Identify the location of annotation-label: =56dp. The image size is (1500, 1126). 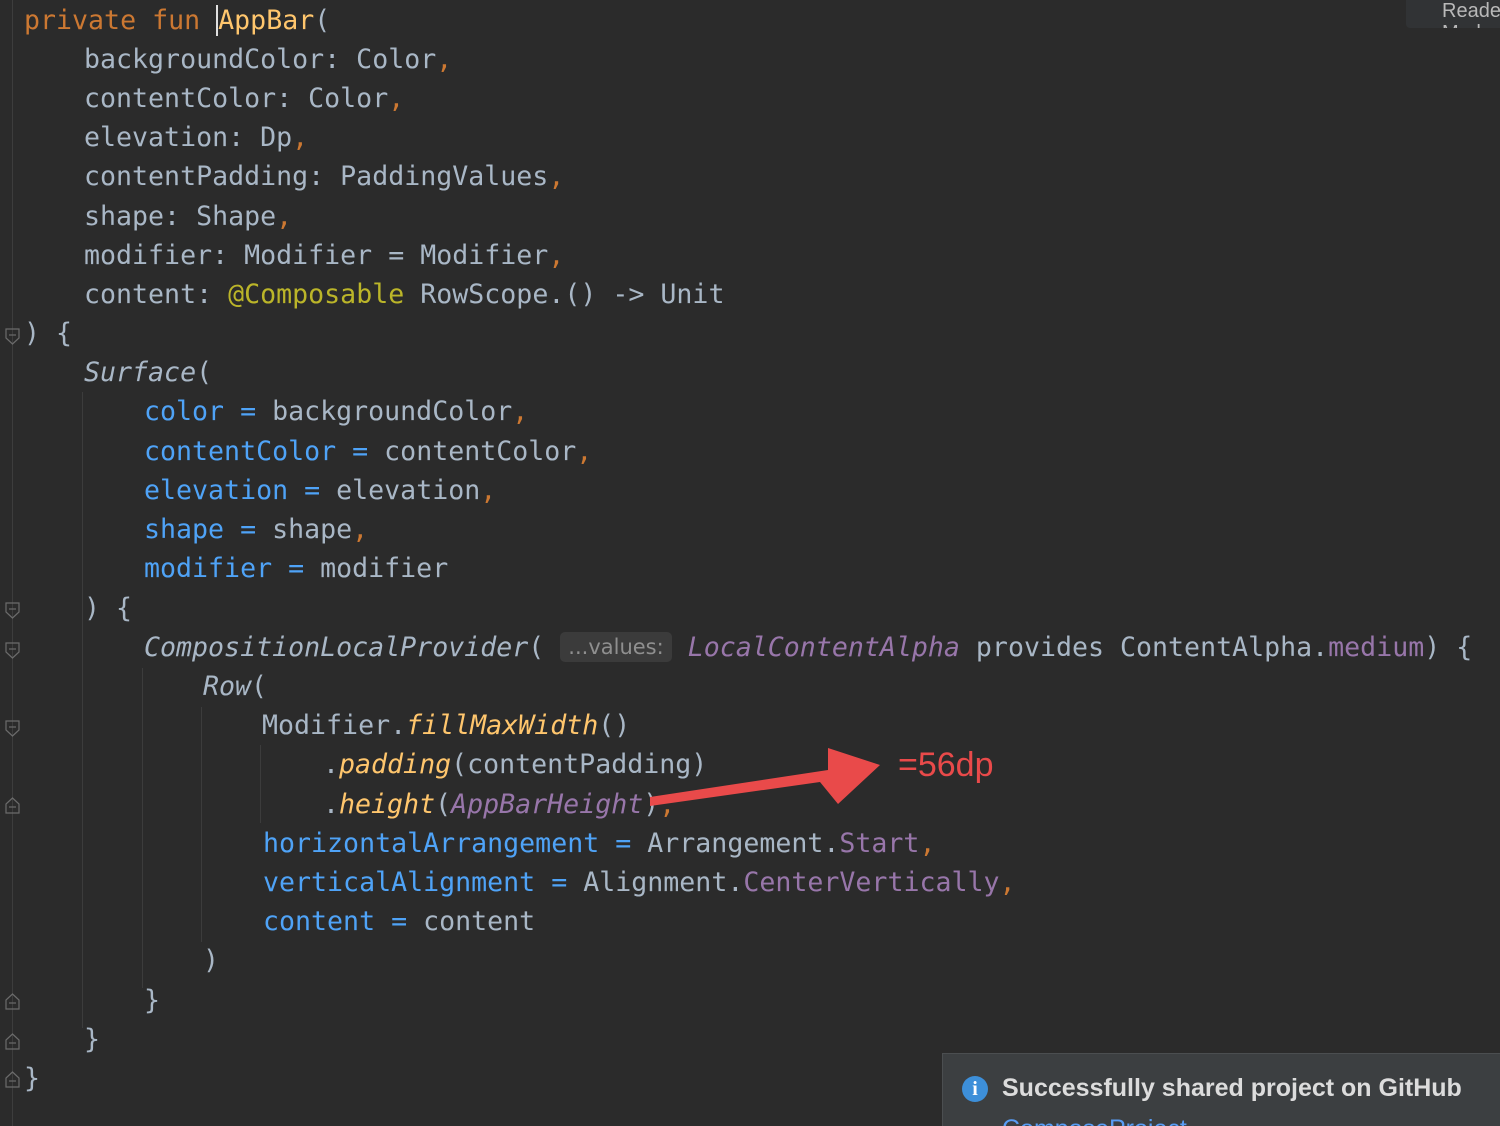
(946, 765).